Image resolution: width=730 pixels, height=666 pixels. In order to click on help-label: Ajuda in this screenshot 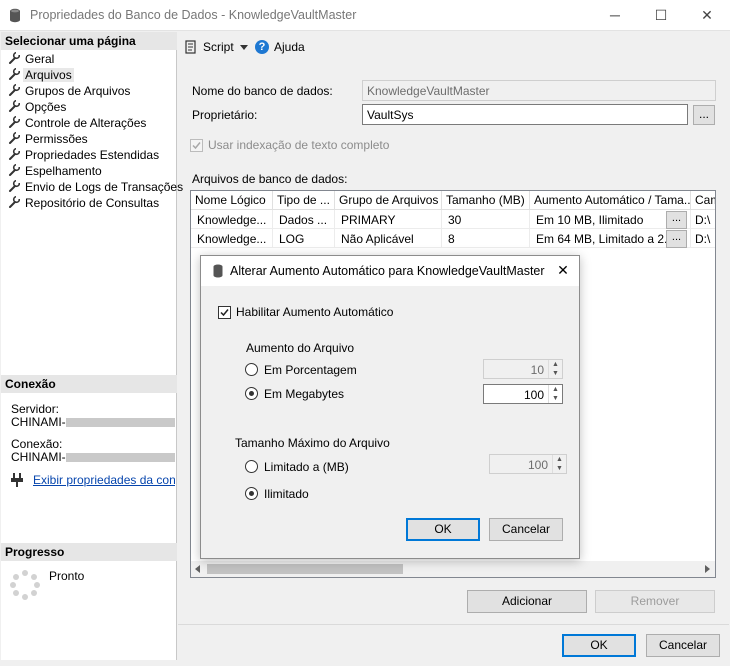, I will do `click(289, 47)`.